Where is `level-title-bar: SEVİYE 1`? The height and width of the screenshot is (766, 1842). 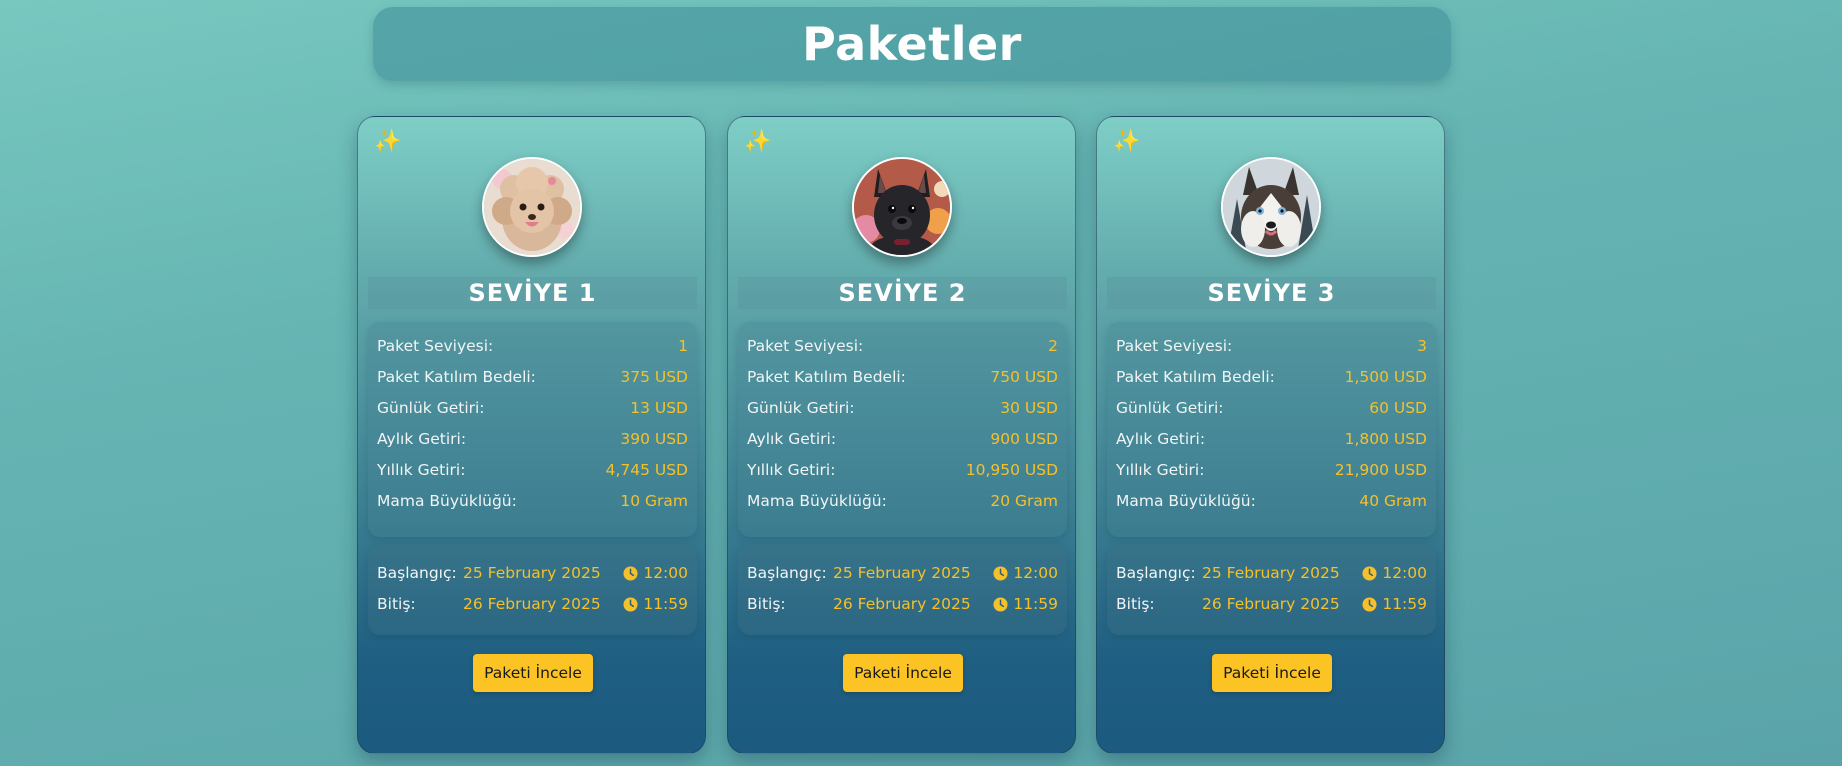 level-title-bar: SEVİYE 1 is located at coordinates (532, 293).